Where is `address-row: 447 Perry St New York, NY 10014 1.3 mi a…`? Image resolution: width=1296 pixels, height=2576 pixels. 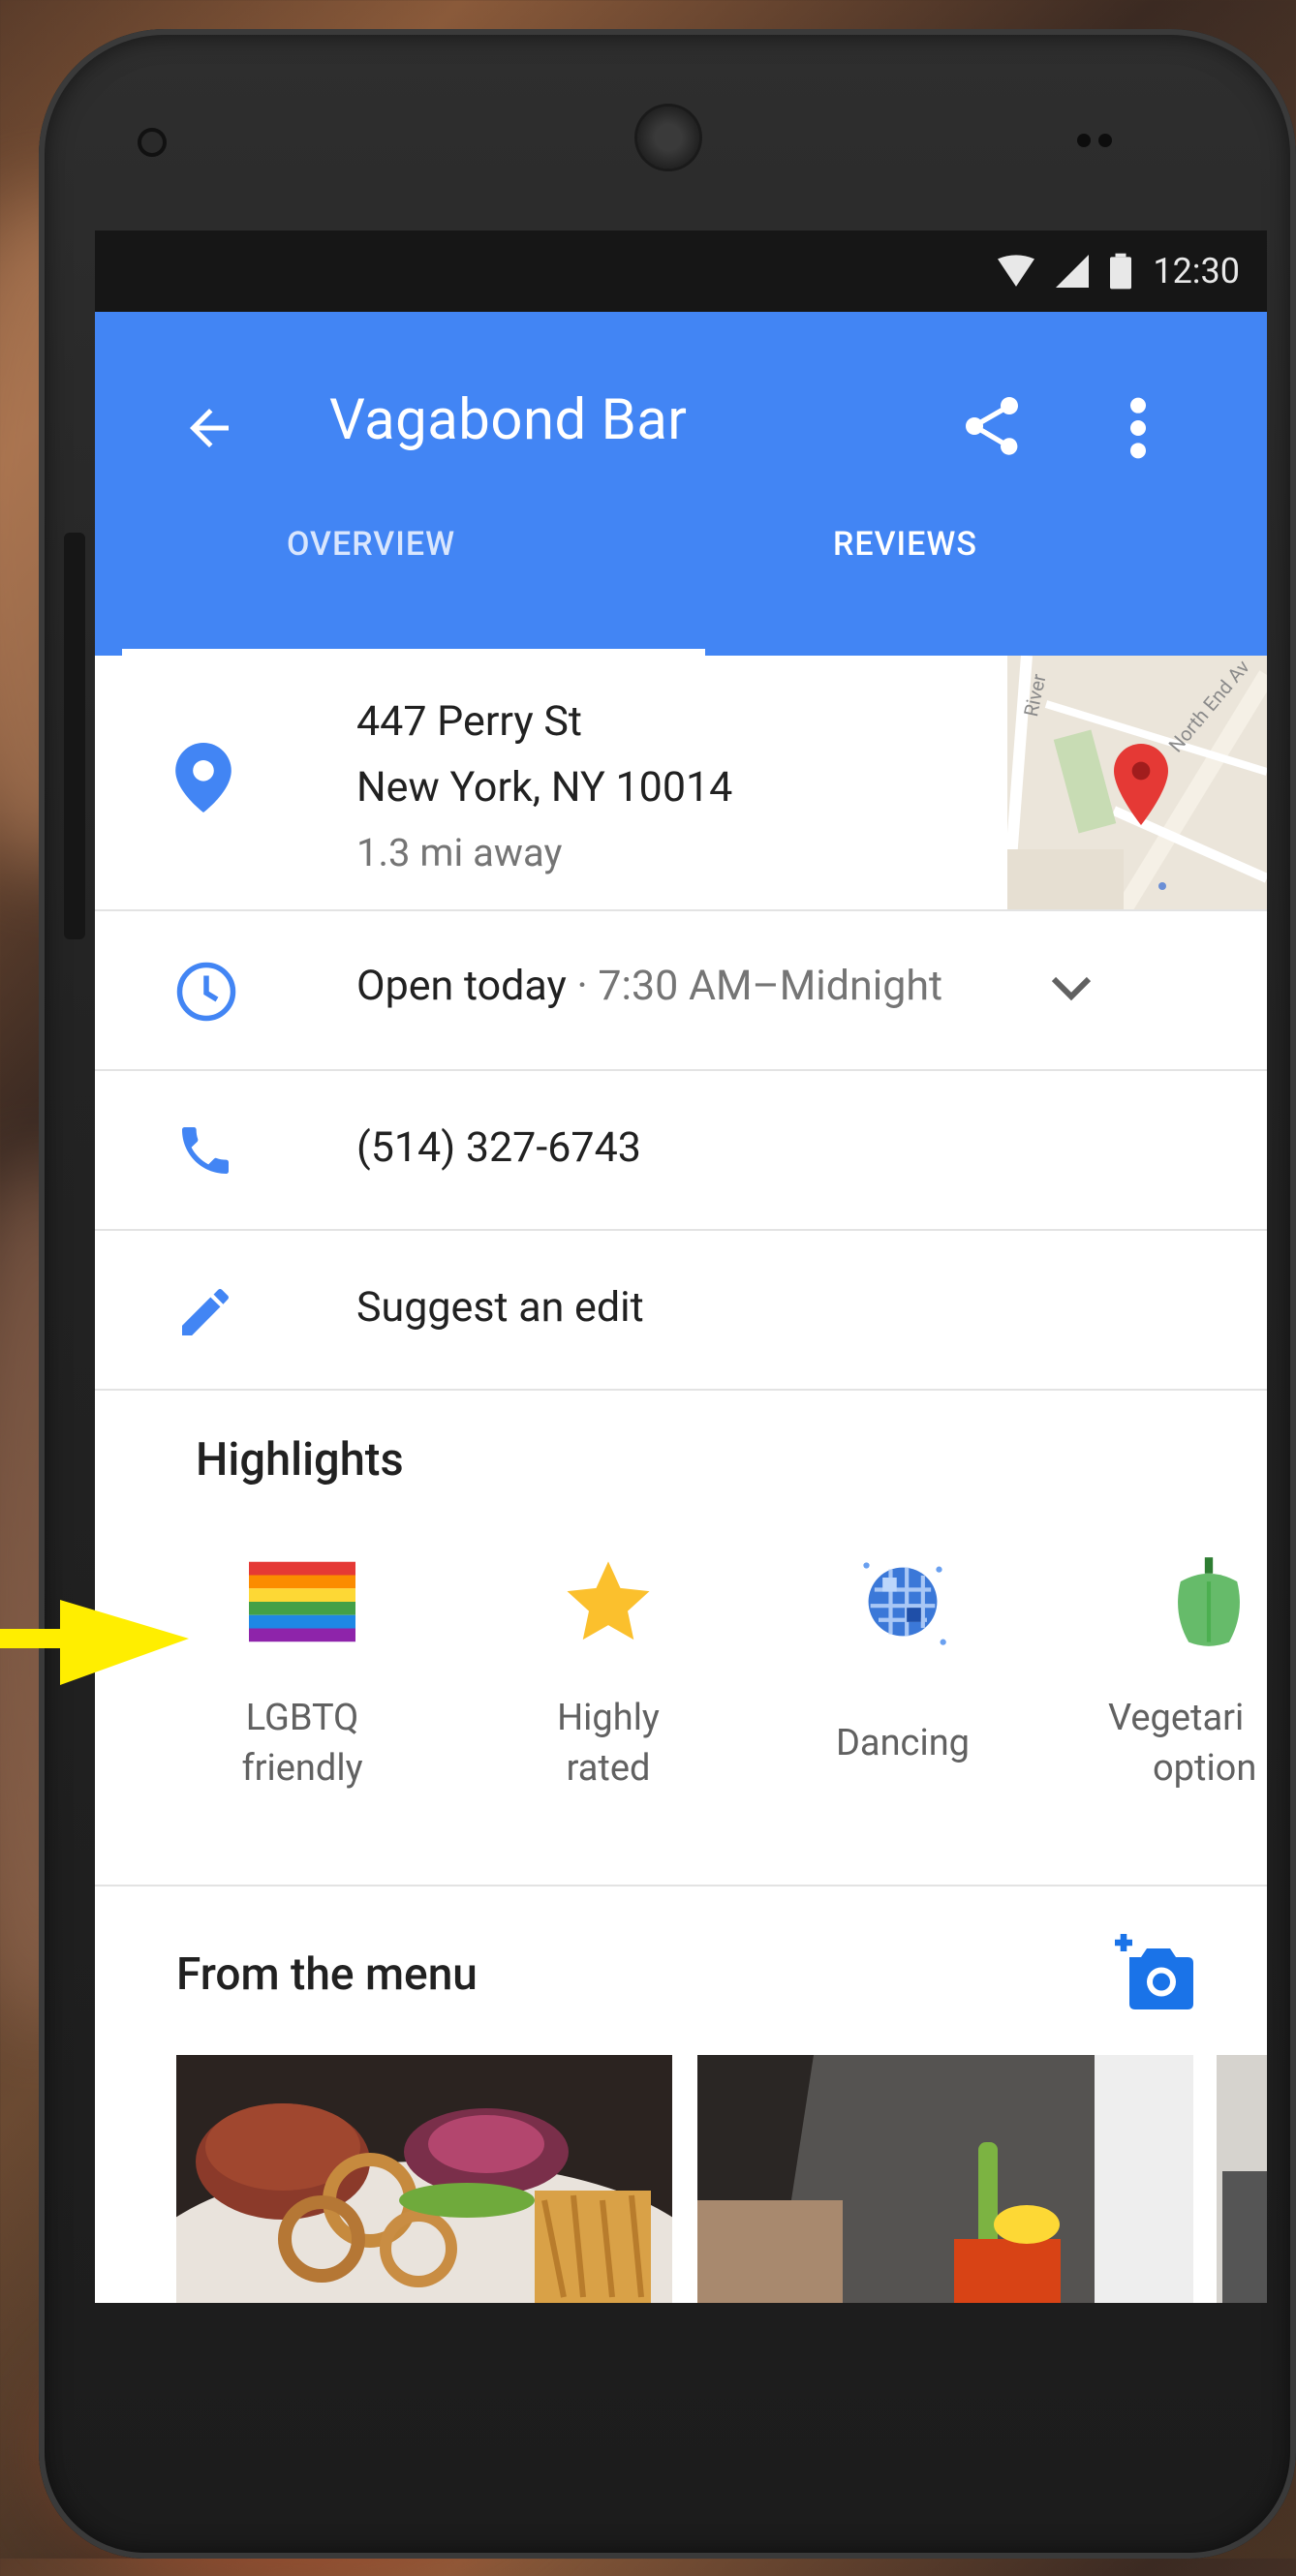
address-row: 447 Perry St New York, NY 10014 1.3 mi a… is located at coordinates (681, 783).